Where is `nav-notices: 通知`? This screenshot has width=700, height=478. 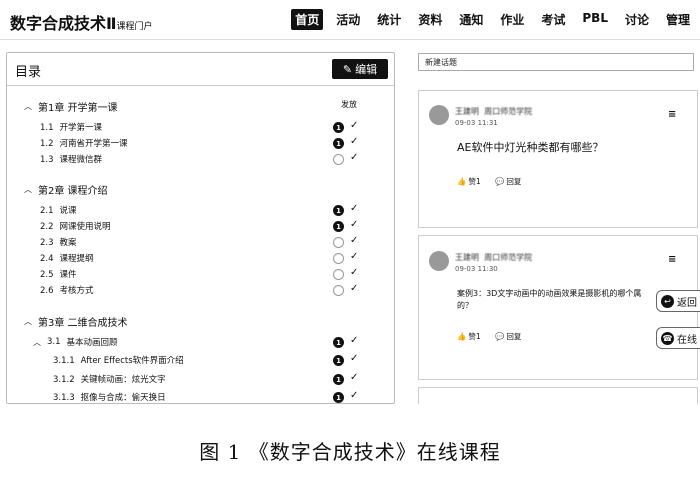 nav-notices: 通知 is located at coordinates (471, 19).